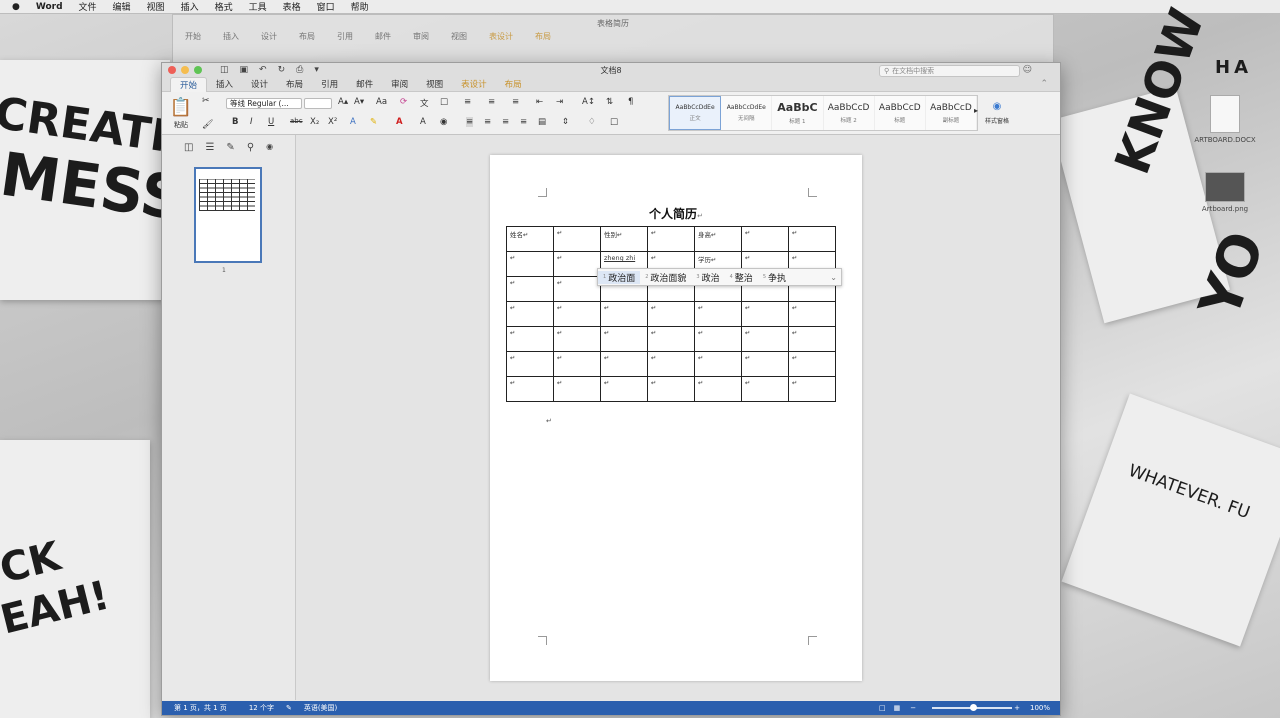 Image resolution: width=1280 pixels, height=718 pixels. Describe the element at coordinates (373, 122) in the screenshot. I see `highlight-icon: ✎` at that location.